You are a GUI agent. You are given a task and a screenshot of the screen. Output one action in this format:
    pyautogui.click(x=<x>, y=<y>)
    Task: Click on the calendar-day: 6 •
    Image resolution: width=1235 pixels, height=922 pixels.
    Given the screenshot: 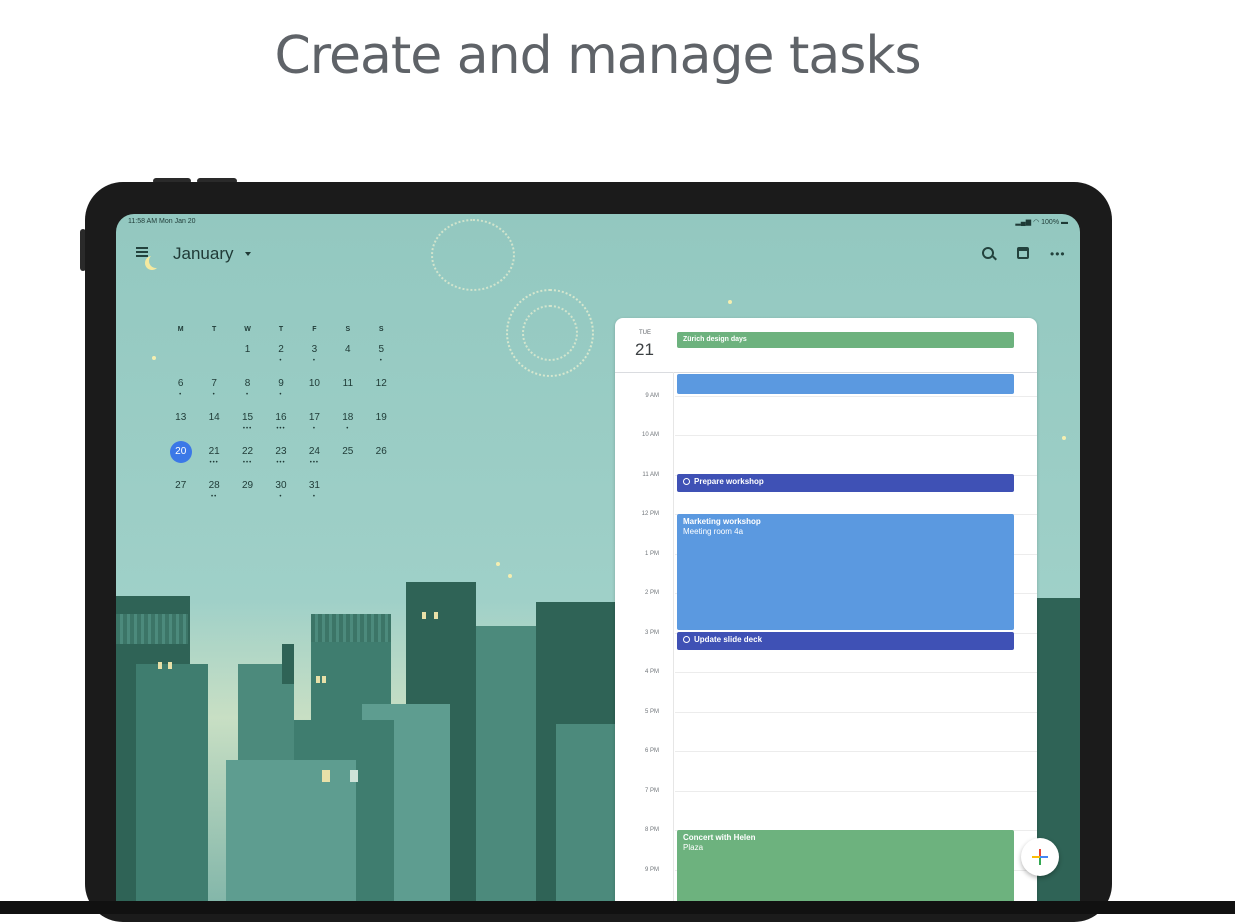 What is the action you would take?
    pyautogui.click(x=180, y=395)
    